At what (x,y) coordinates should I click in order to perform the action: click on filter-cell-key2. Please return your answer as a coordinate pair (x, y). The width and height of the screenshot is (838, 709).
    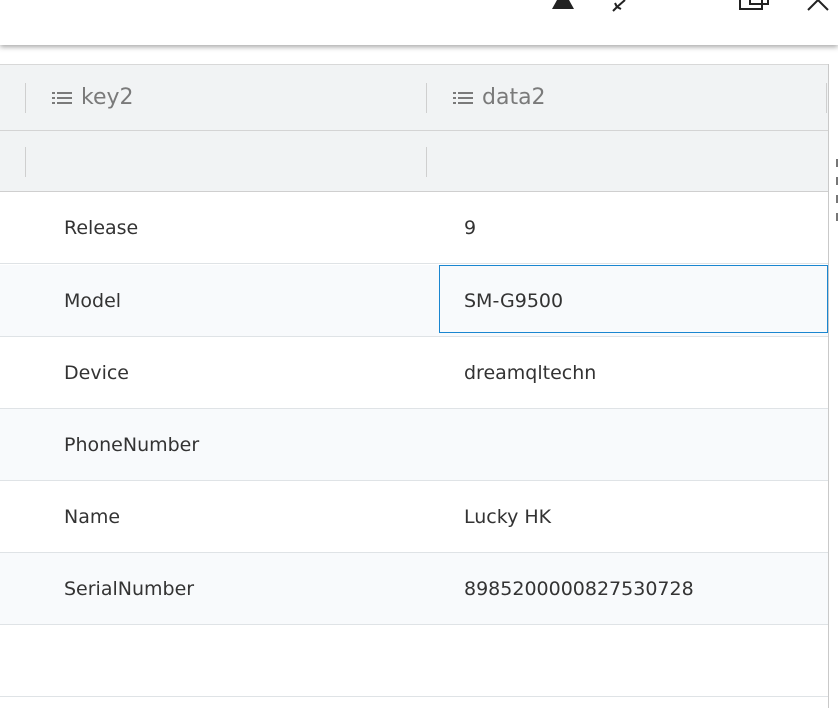
    Looking at the image, I should click on (226, 161).